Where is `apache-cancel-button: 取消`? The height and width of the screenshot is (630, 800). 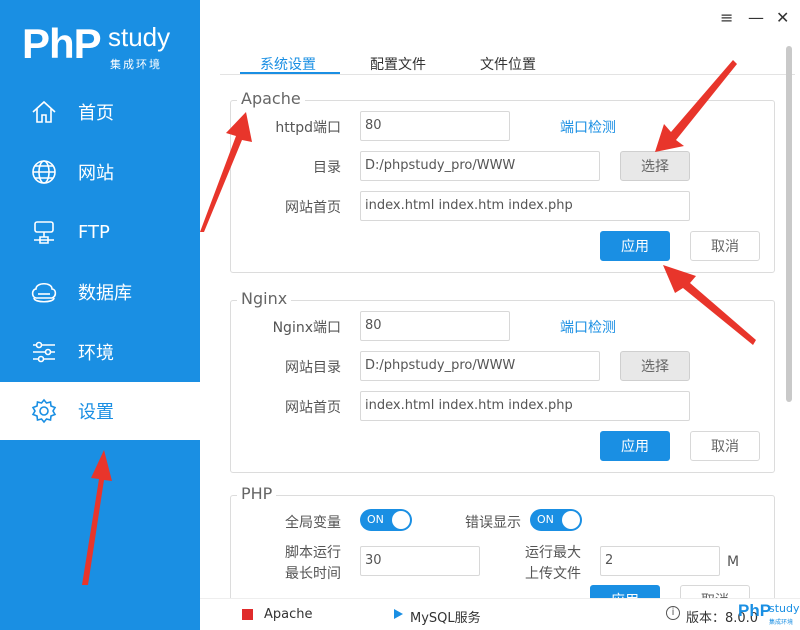
apache-cancel-button: 取消 is located at coordinates (725, 246).